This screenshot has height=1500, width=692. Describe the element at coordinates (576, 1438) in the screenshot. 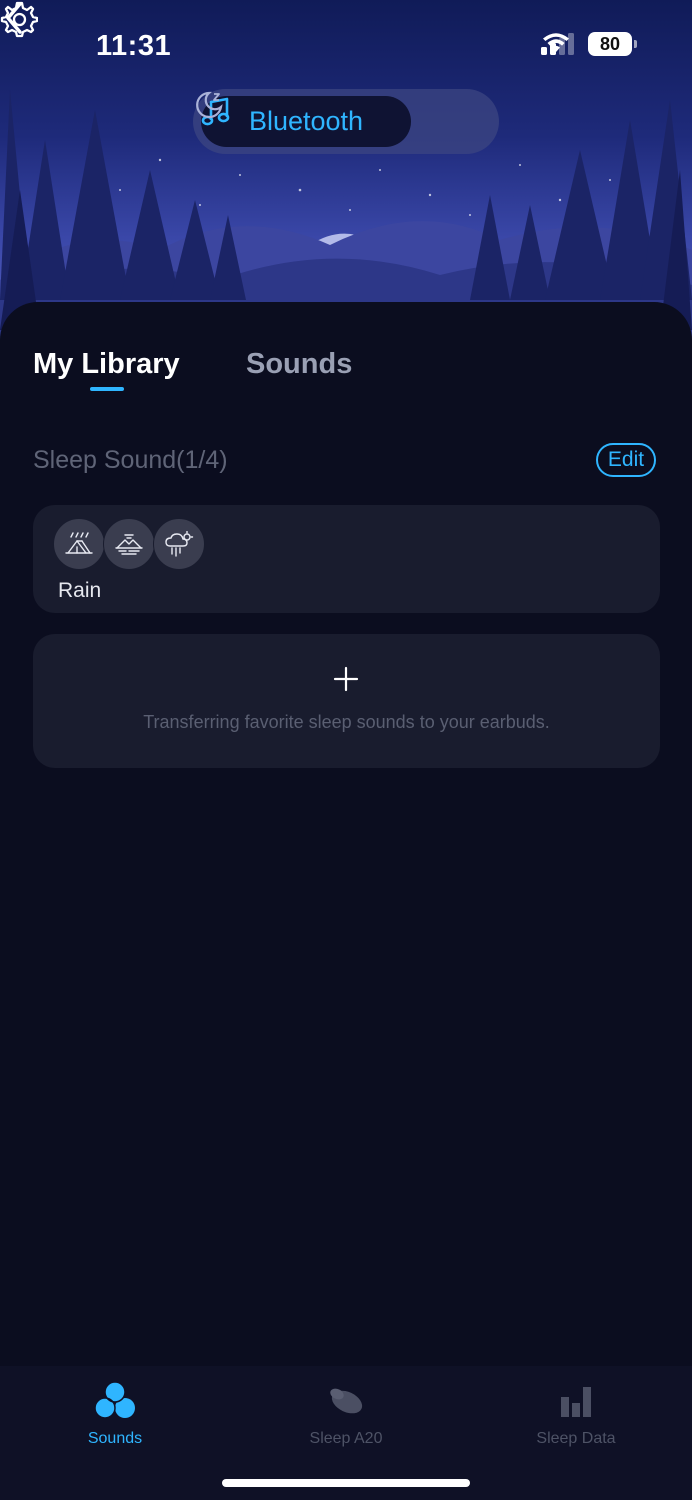

I see `nav-sleep-data-label: Sleep Data` at that location.